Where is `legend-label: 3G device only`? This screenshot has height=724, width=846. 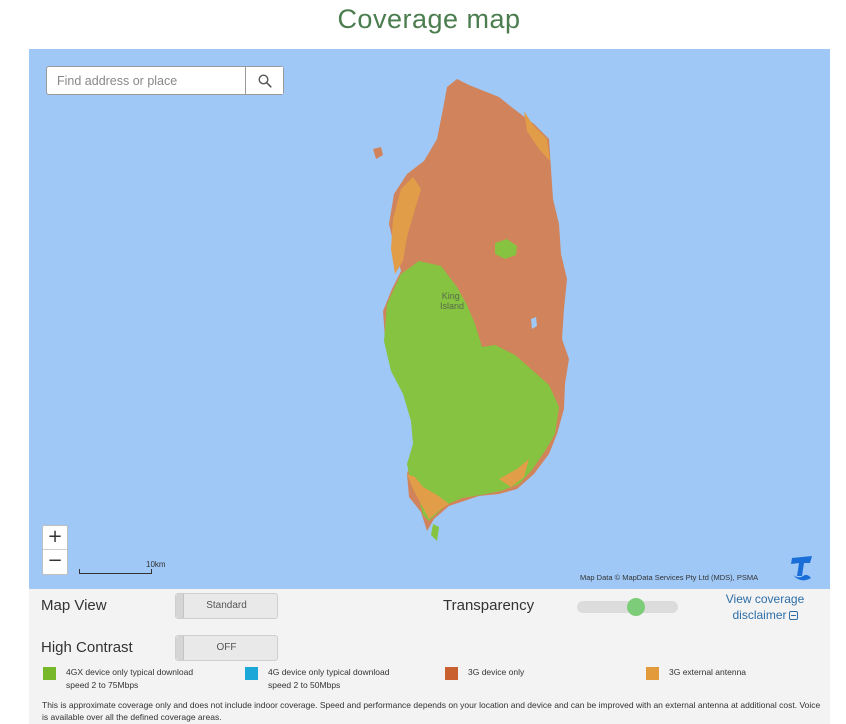
legend-label: 3G device only is located at coordinates (496, 672).